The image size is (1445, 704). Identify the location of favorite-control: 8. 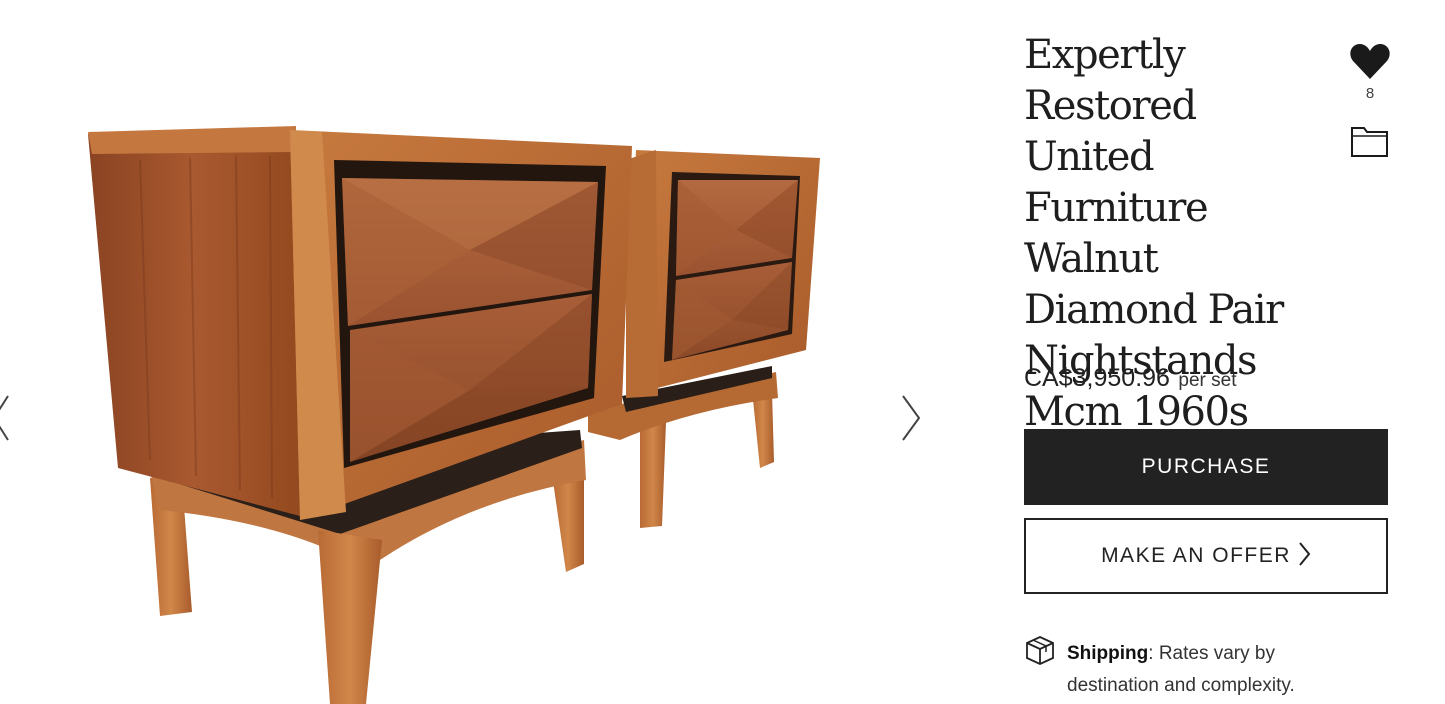
(1370, 72).